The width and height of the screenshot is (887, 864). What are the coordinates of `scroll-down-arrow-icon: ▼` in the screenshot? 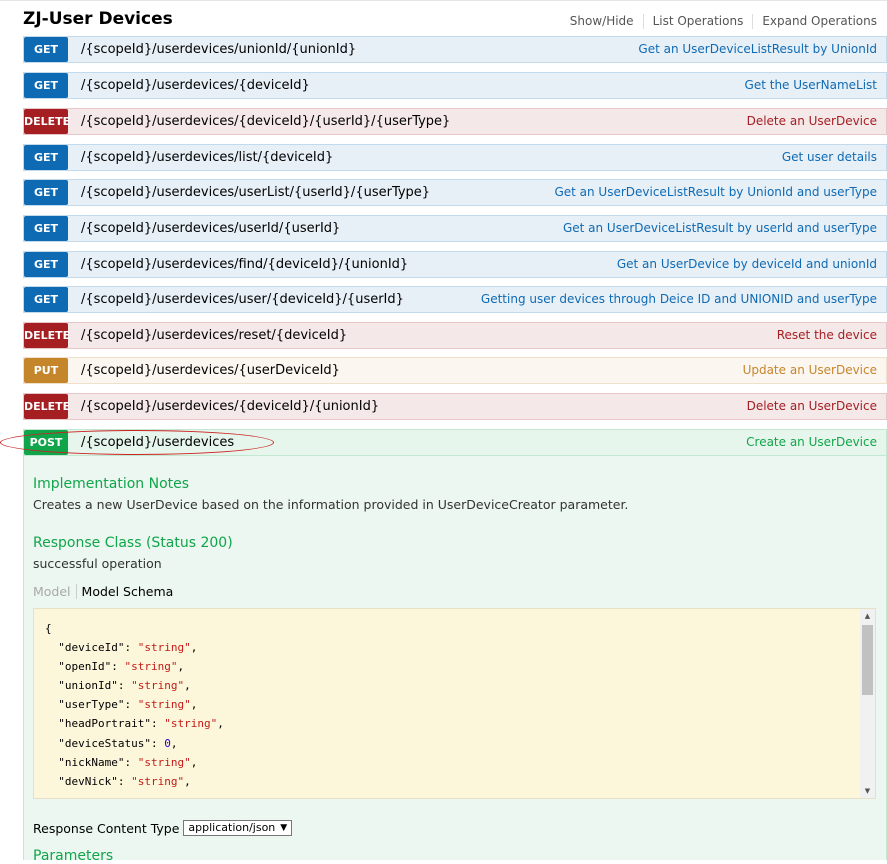 It's located at (867, 791).